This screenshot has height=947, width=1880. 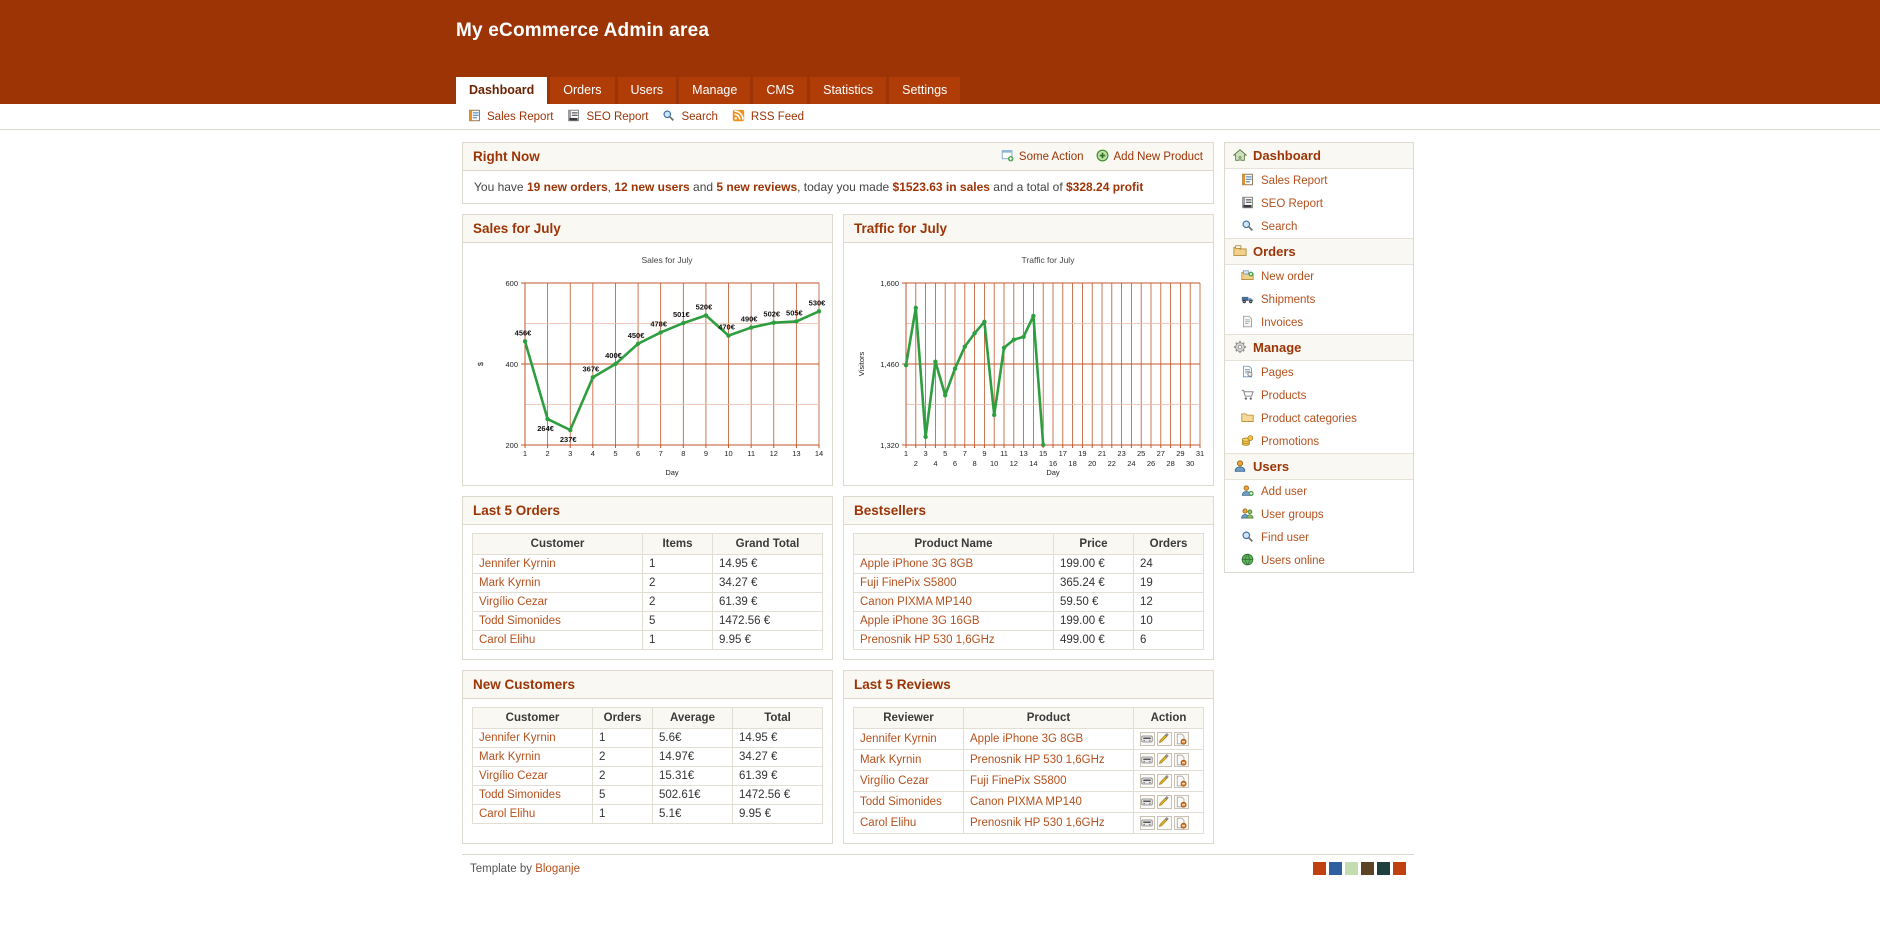 I want to click on sidebar-group-users: Users, so click(x=1319, y=466).